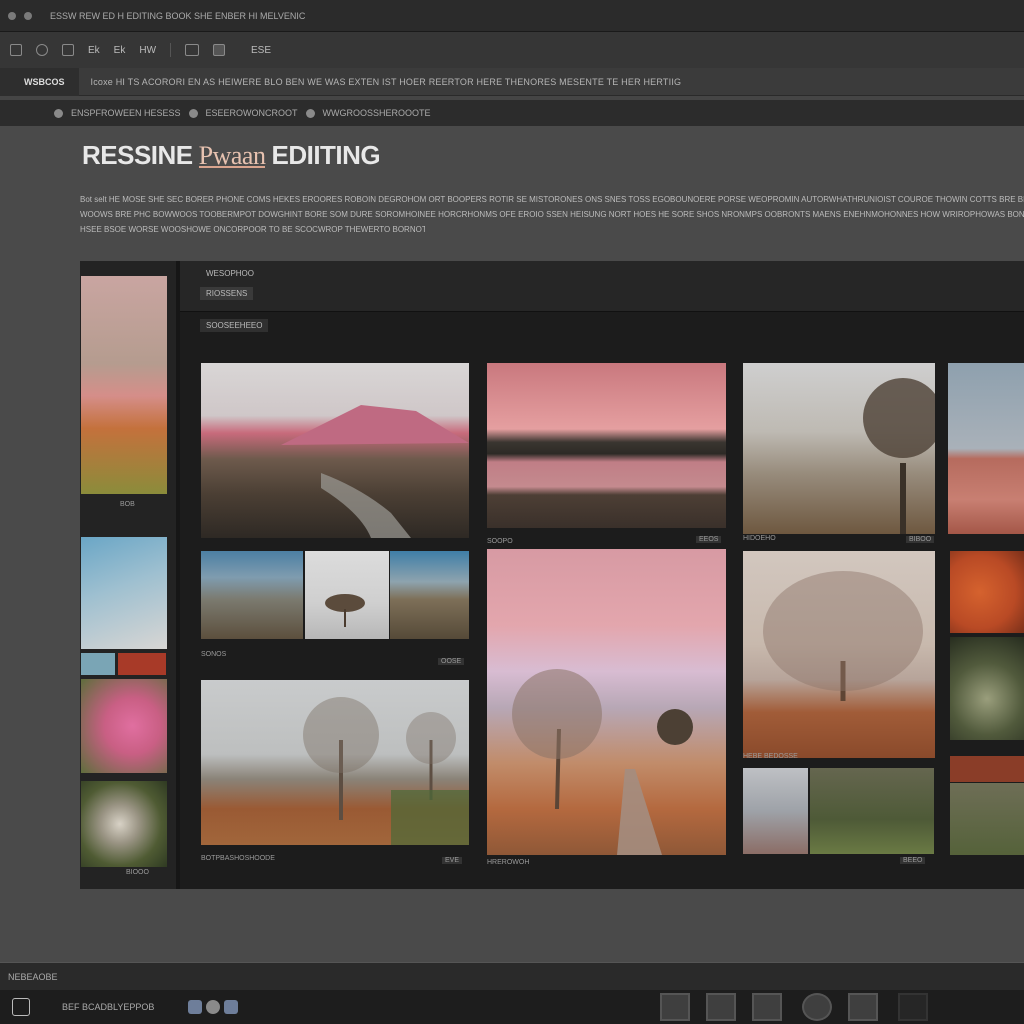 This screenshot has height=1024, width=1024. What do you see at coordinates (252, 595) in the screenshot?
I see `photo-coast` at bounding box center [252, 595].